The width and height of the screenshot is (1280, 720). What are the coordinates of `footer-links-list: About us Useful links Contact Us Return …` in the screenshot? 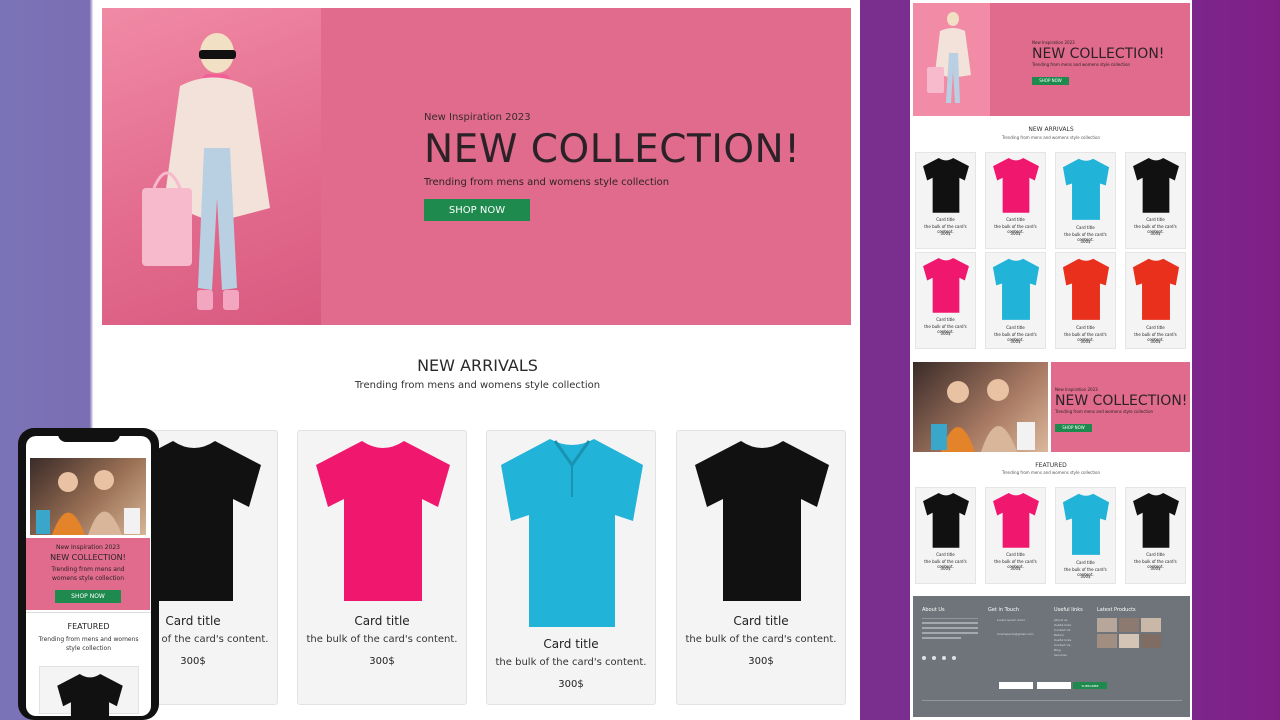 It's located at (1062, 638).